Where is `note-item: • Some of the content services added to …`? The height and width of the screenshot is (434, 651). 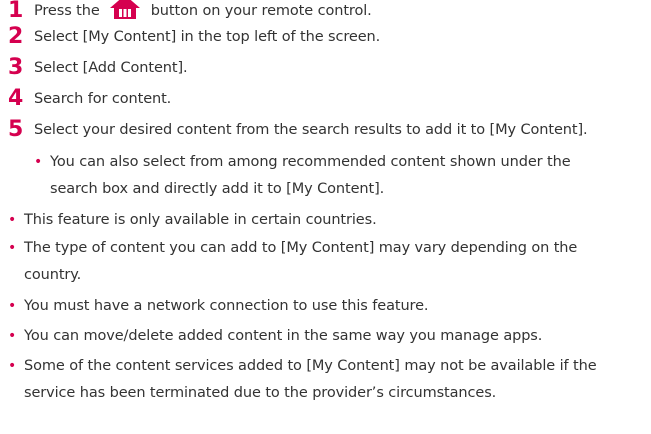
note-item: • Some of the content services added to … is located at coordinates (302, 379).